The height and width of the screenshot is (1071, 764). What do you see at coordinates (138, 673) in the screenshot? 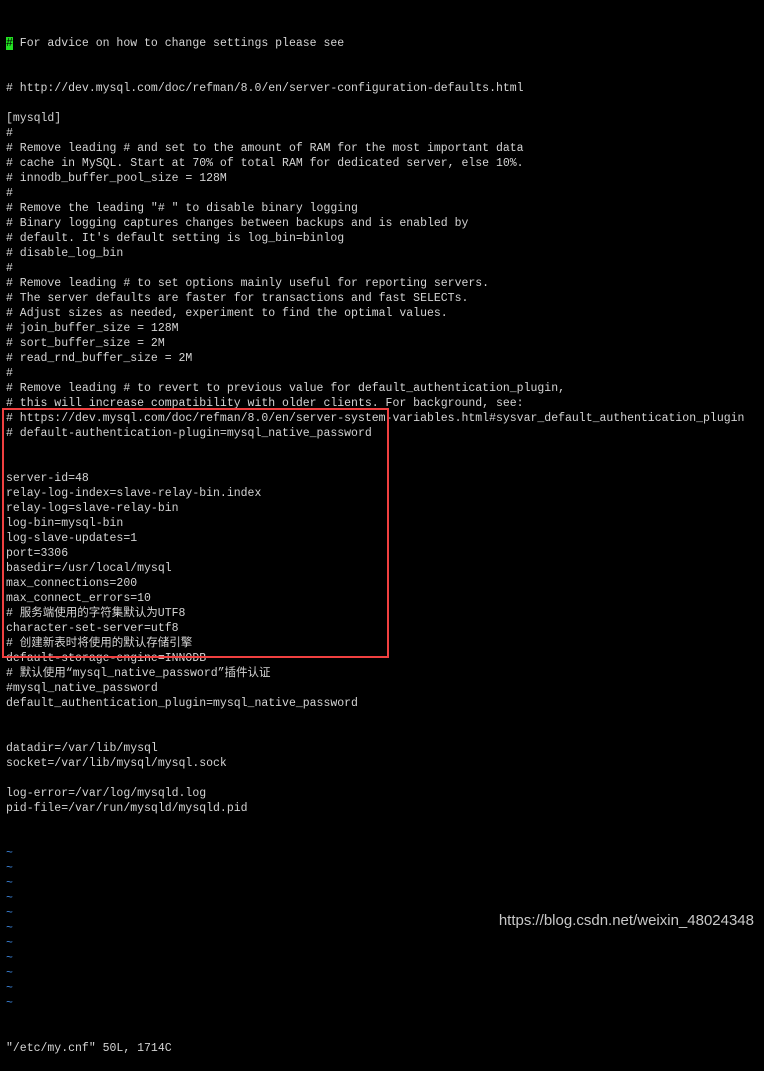
I see `editor-line: # 默认使用“mysql_native_password”插件认证` at bounding box center [138, 673].